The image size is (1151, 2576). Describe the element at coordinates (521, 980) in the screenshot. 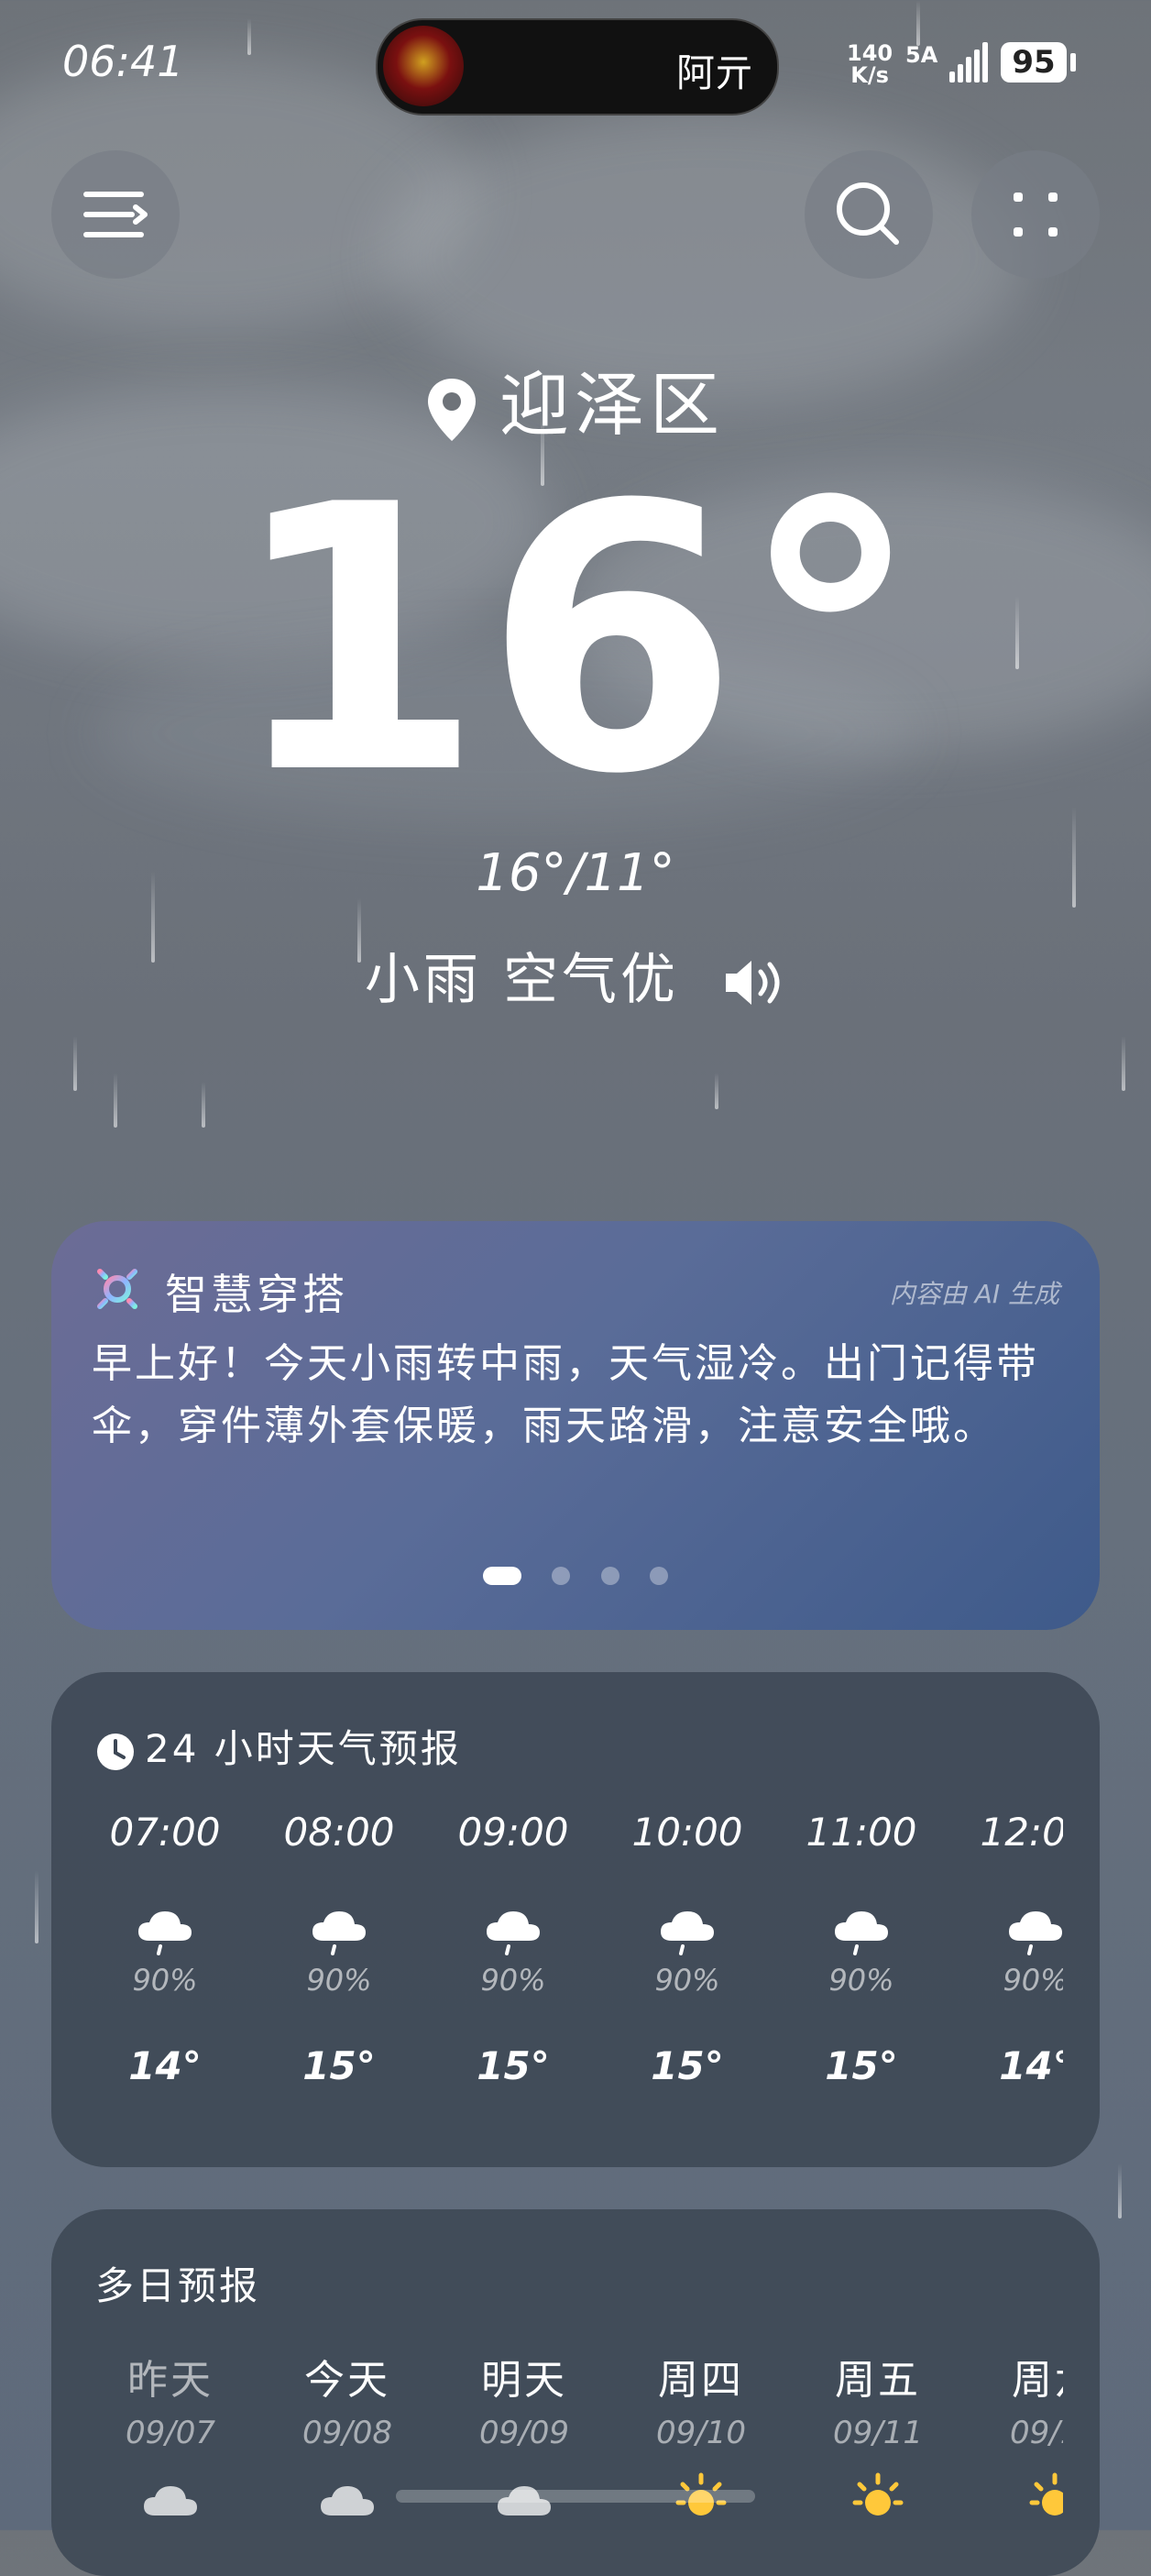

I see `condition-text: 小雨 空气优` at that location.